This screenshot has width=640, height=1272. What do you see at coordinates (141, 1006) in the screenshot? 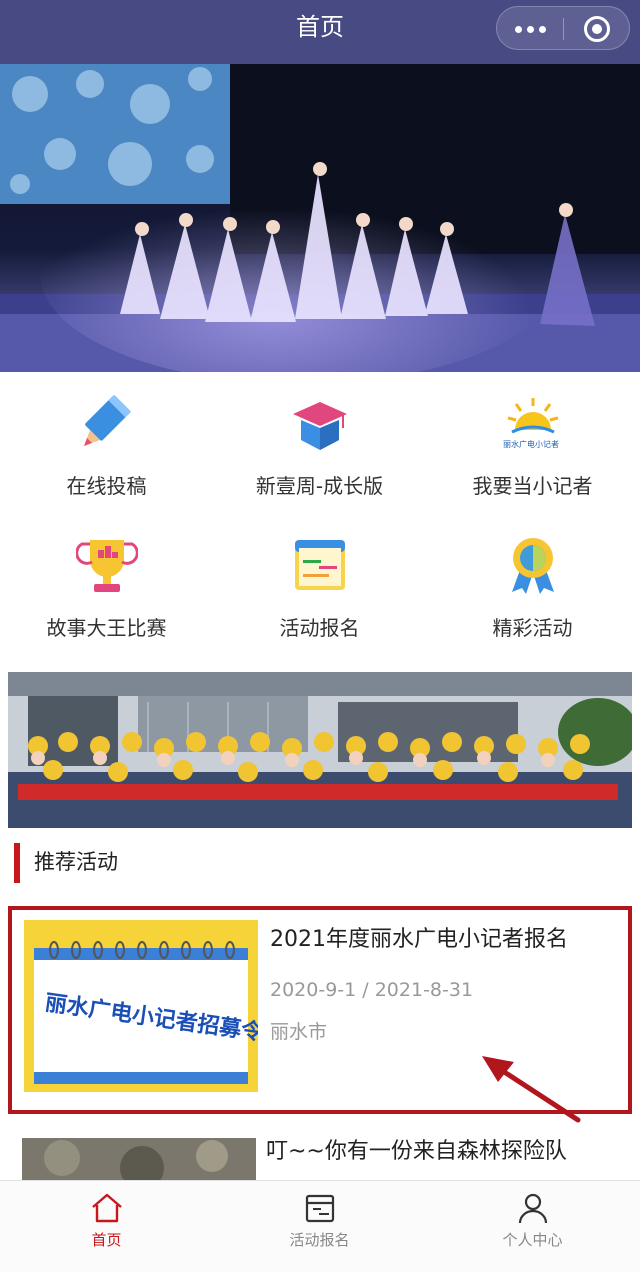
I see `activity-thumbnail: 丽水广电小记者招募令` at bounding box center [141, 1006].